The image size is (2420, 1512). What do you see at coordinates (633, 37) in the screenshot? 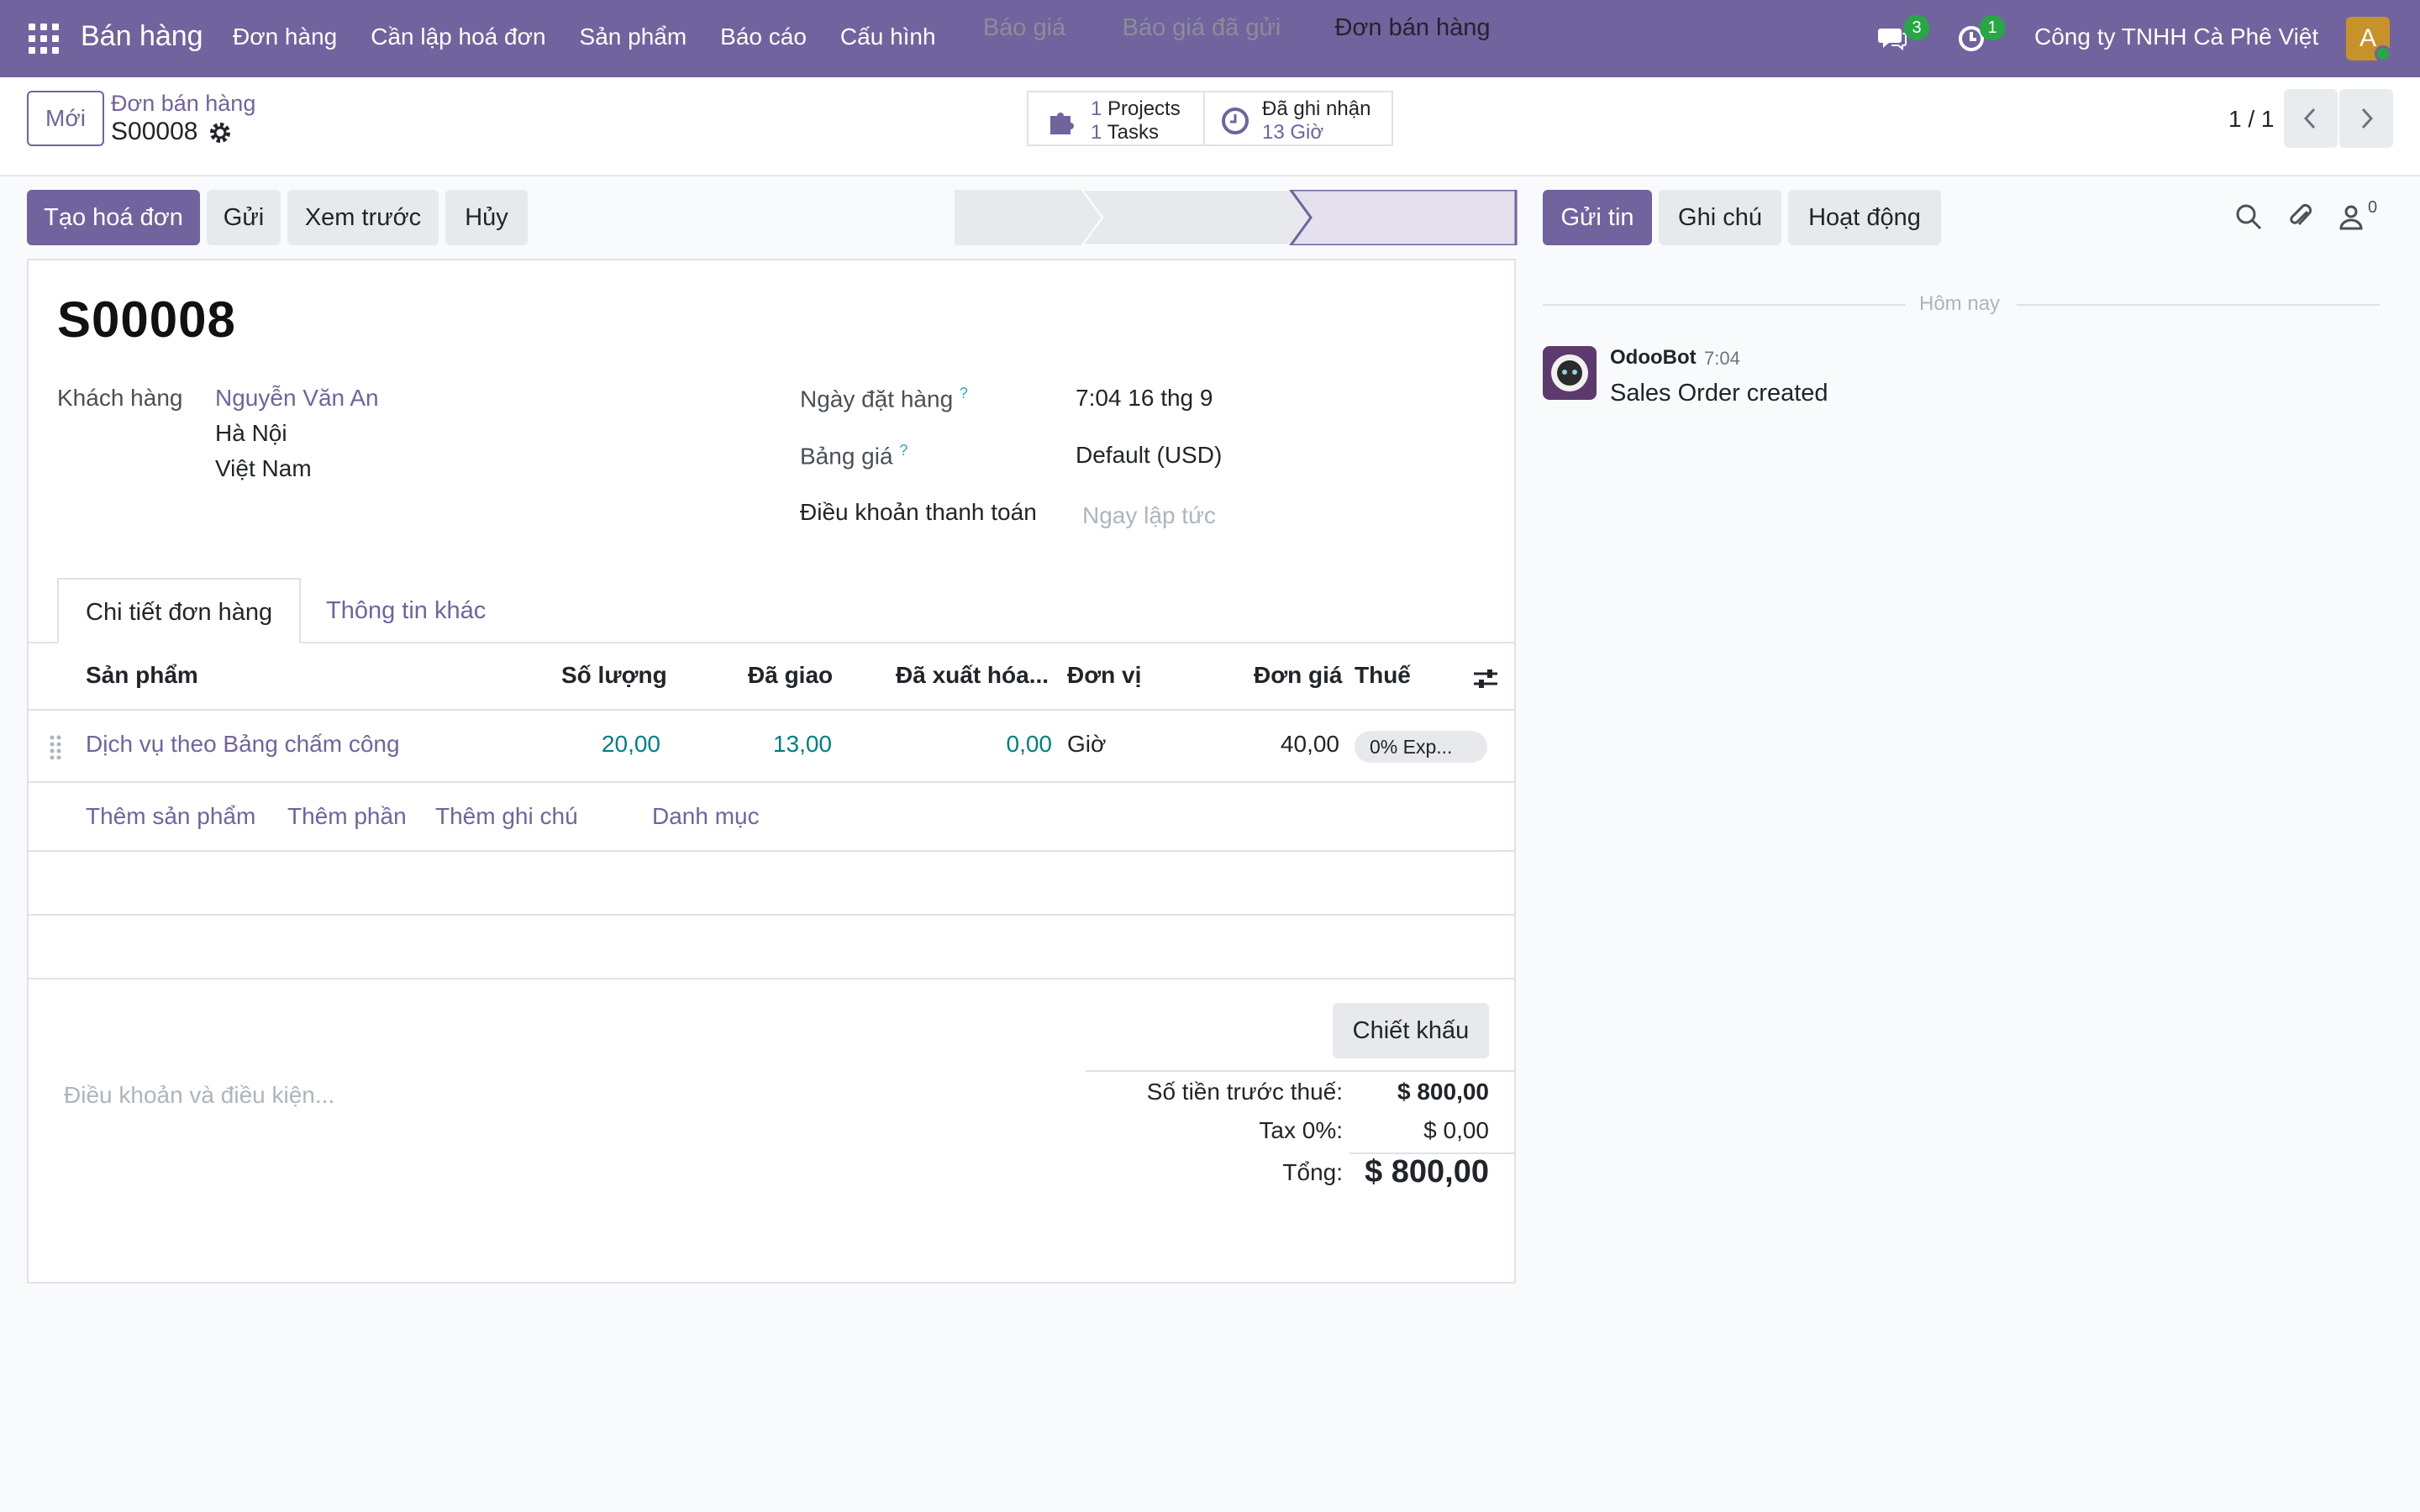
I see `menu-item-products: Sản phẩm` at bounding box center [633, 37].